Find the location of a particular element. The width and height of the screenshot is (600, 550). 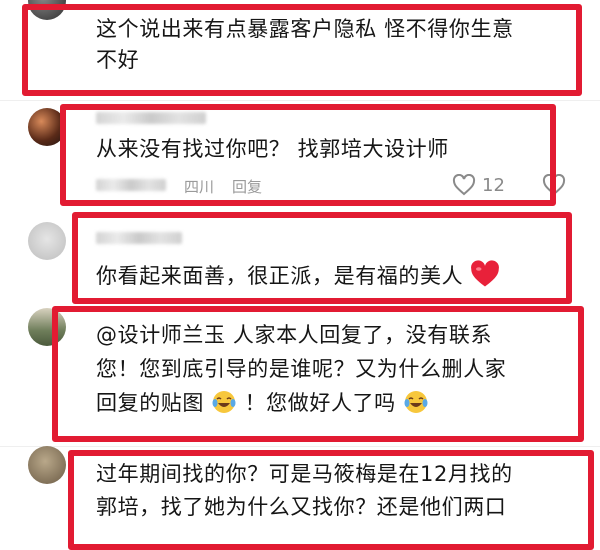

comment-line: 你看起来面善，很正派，是有福的美人 is located at coordinates (280, 276).